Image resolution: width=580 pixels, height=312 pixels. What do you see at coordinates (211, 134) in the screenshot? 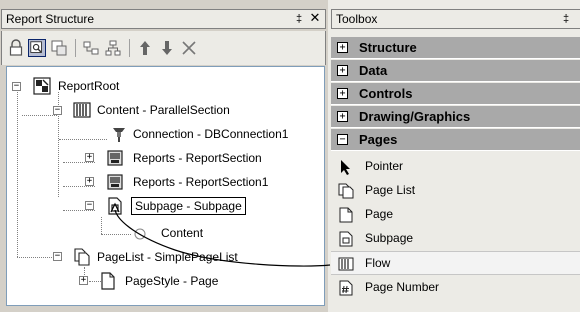
I see `tree-node-label: Connection - DBConnection1` at bounding box center [211, 134].